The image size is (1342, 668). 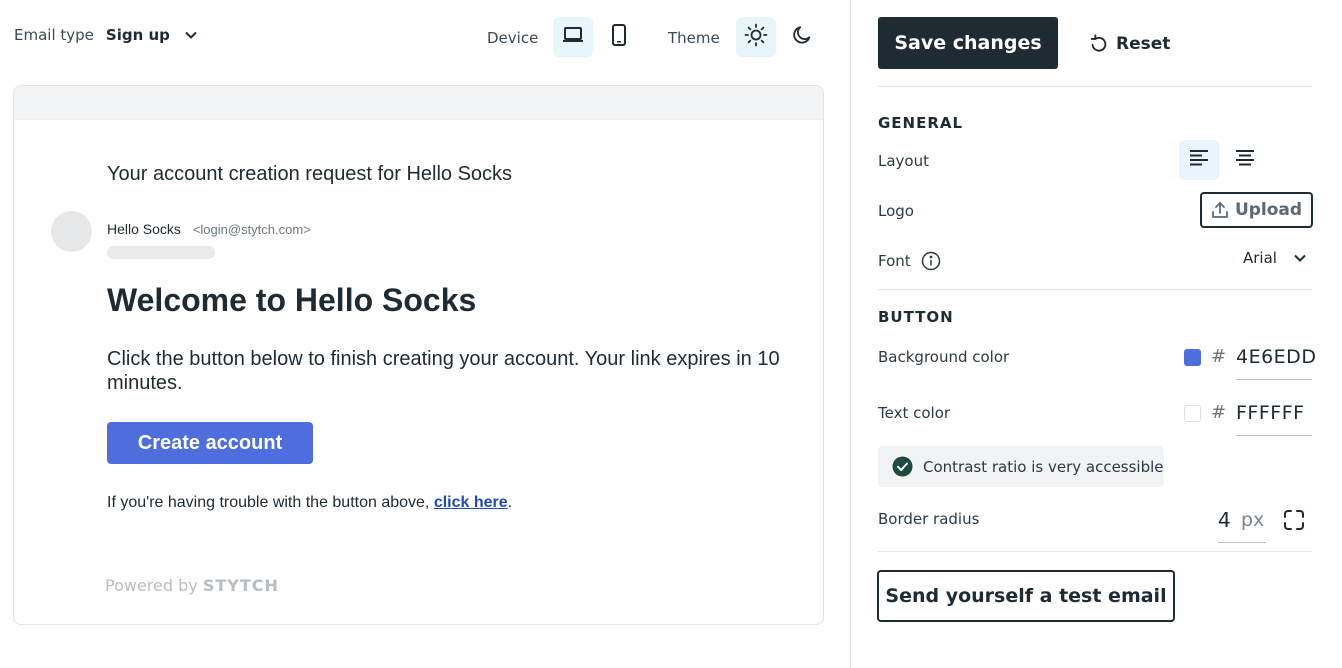 What do you see at coordinates (513, 38) in the screenshot?
I see `device-label: Device` at bounding box center [513, 38].